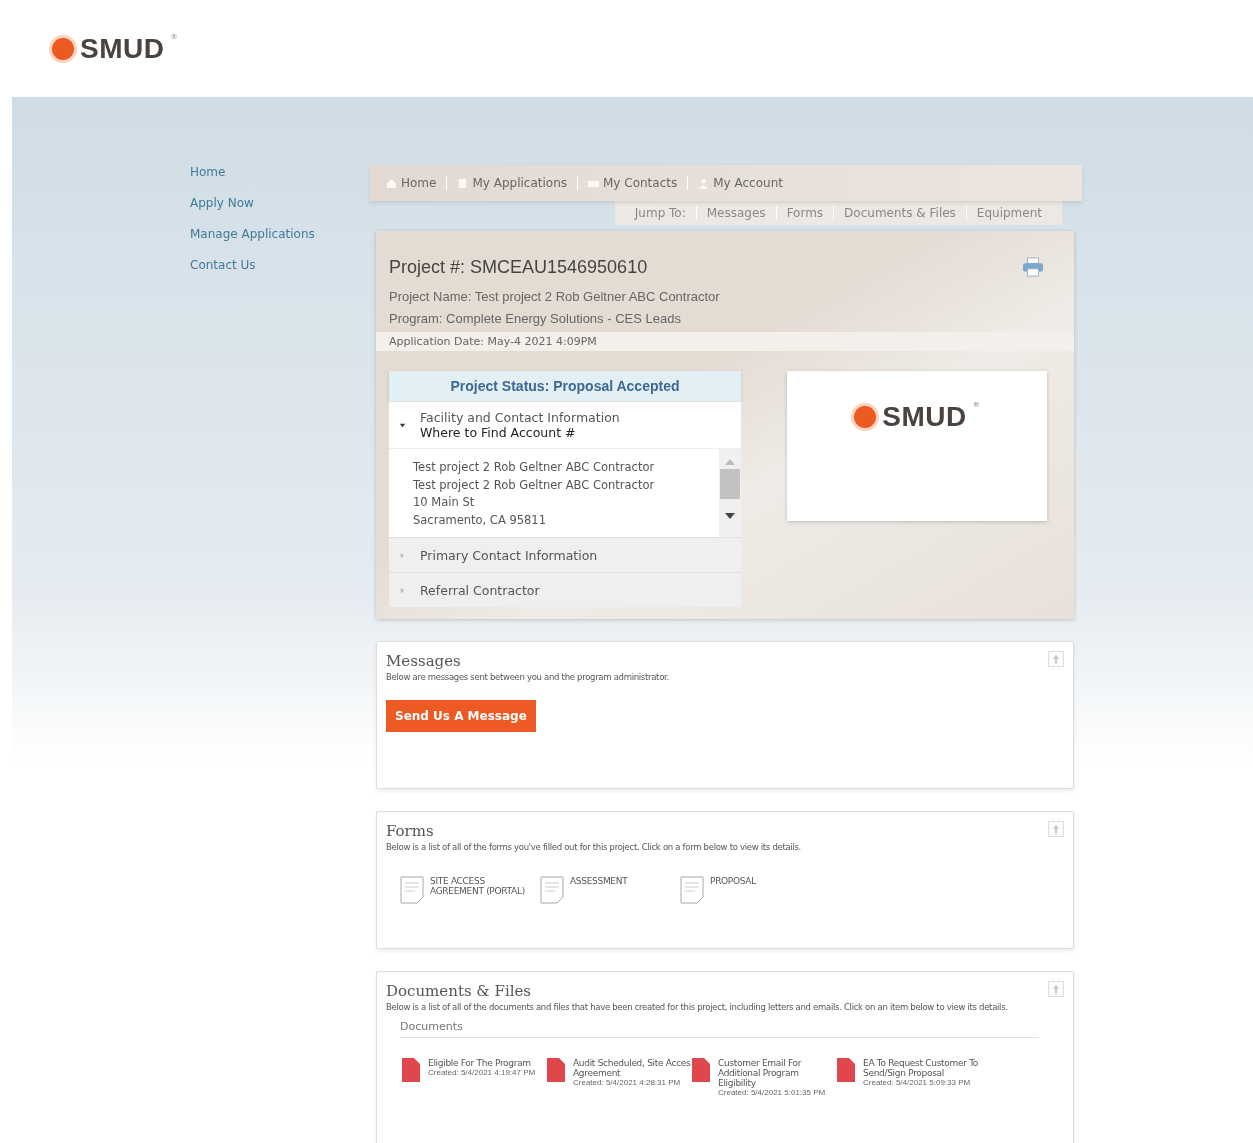  Describe the element at coordinates (519, 267) in the screenshot. I see `project-number: Project #: SMCEAU1546950610` at that location.